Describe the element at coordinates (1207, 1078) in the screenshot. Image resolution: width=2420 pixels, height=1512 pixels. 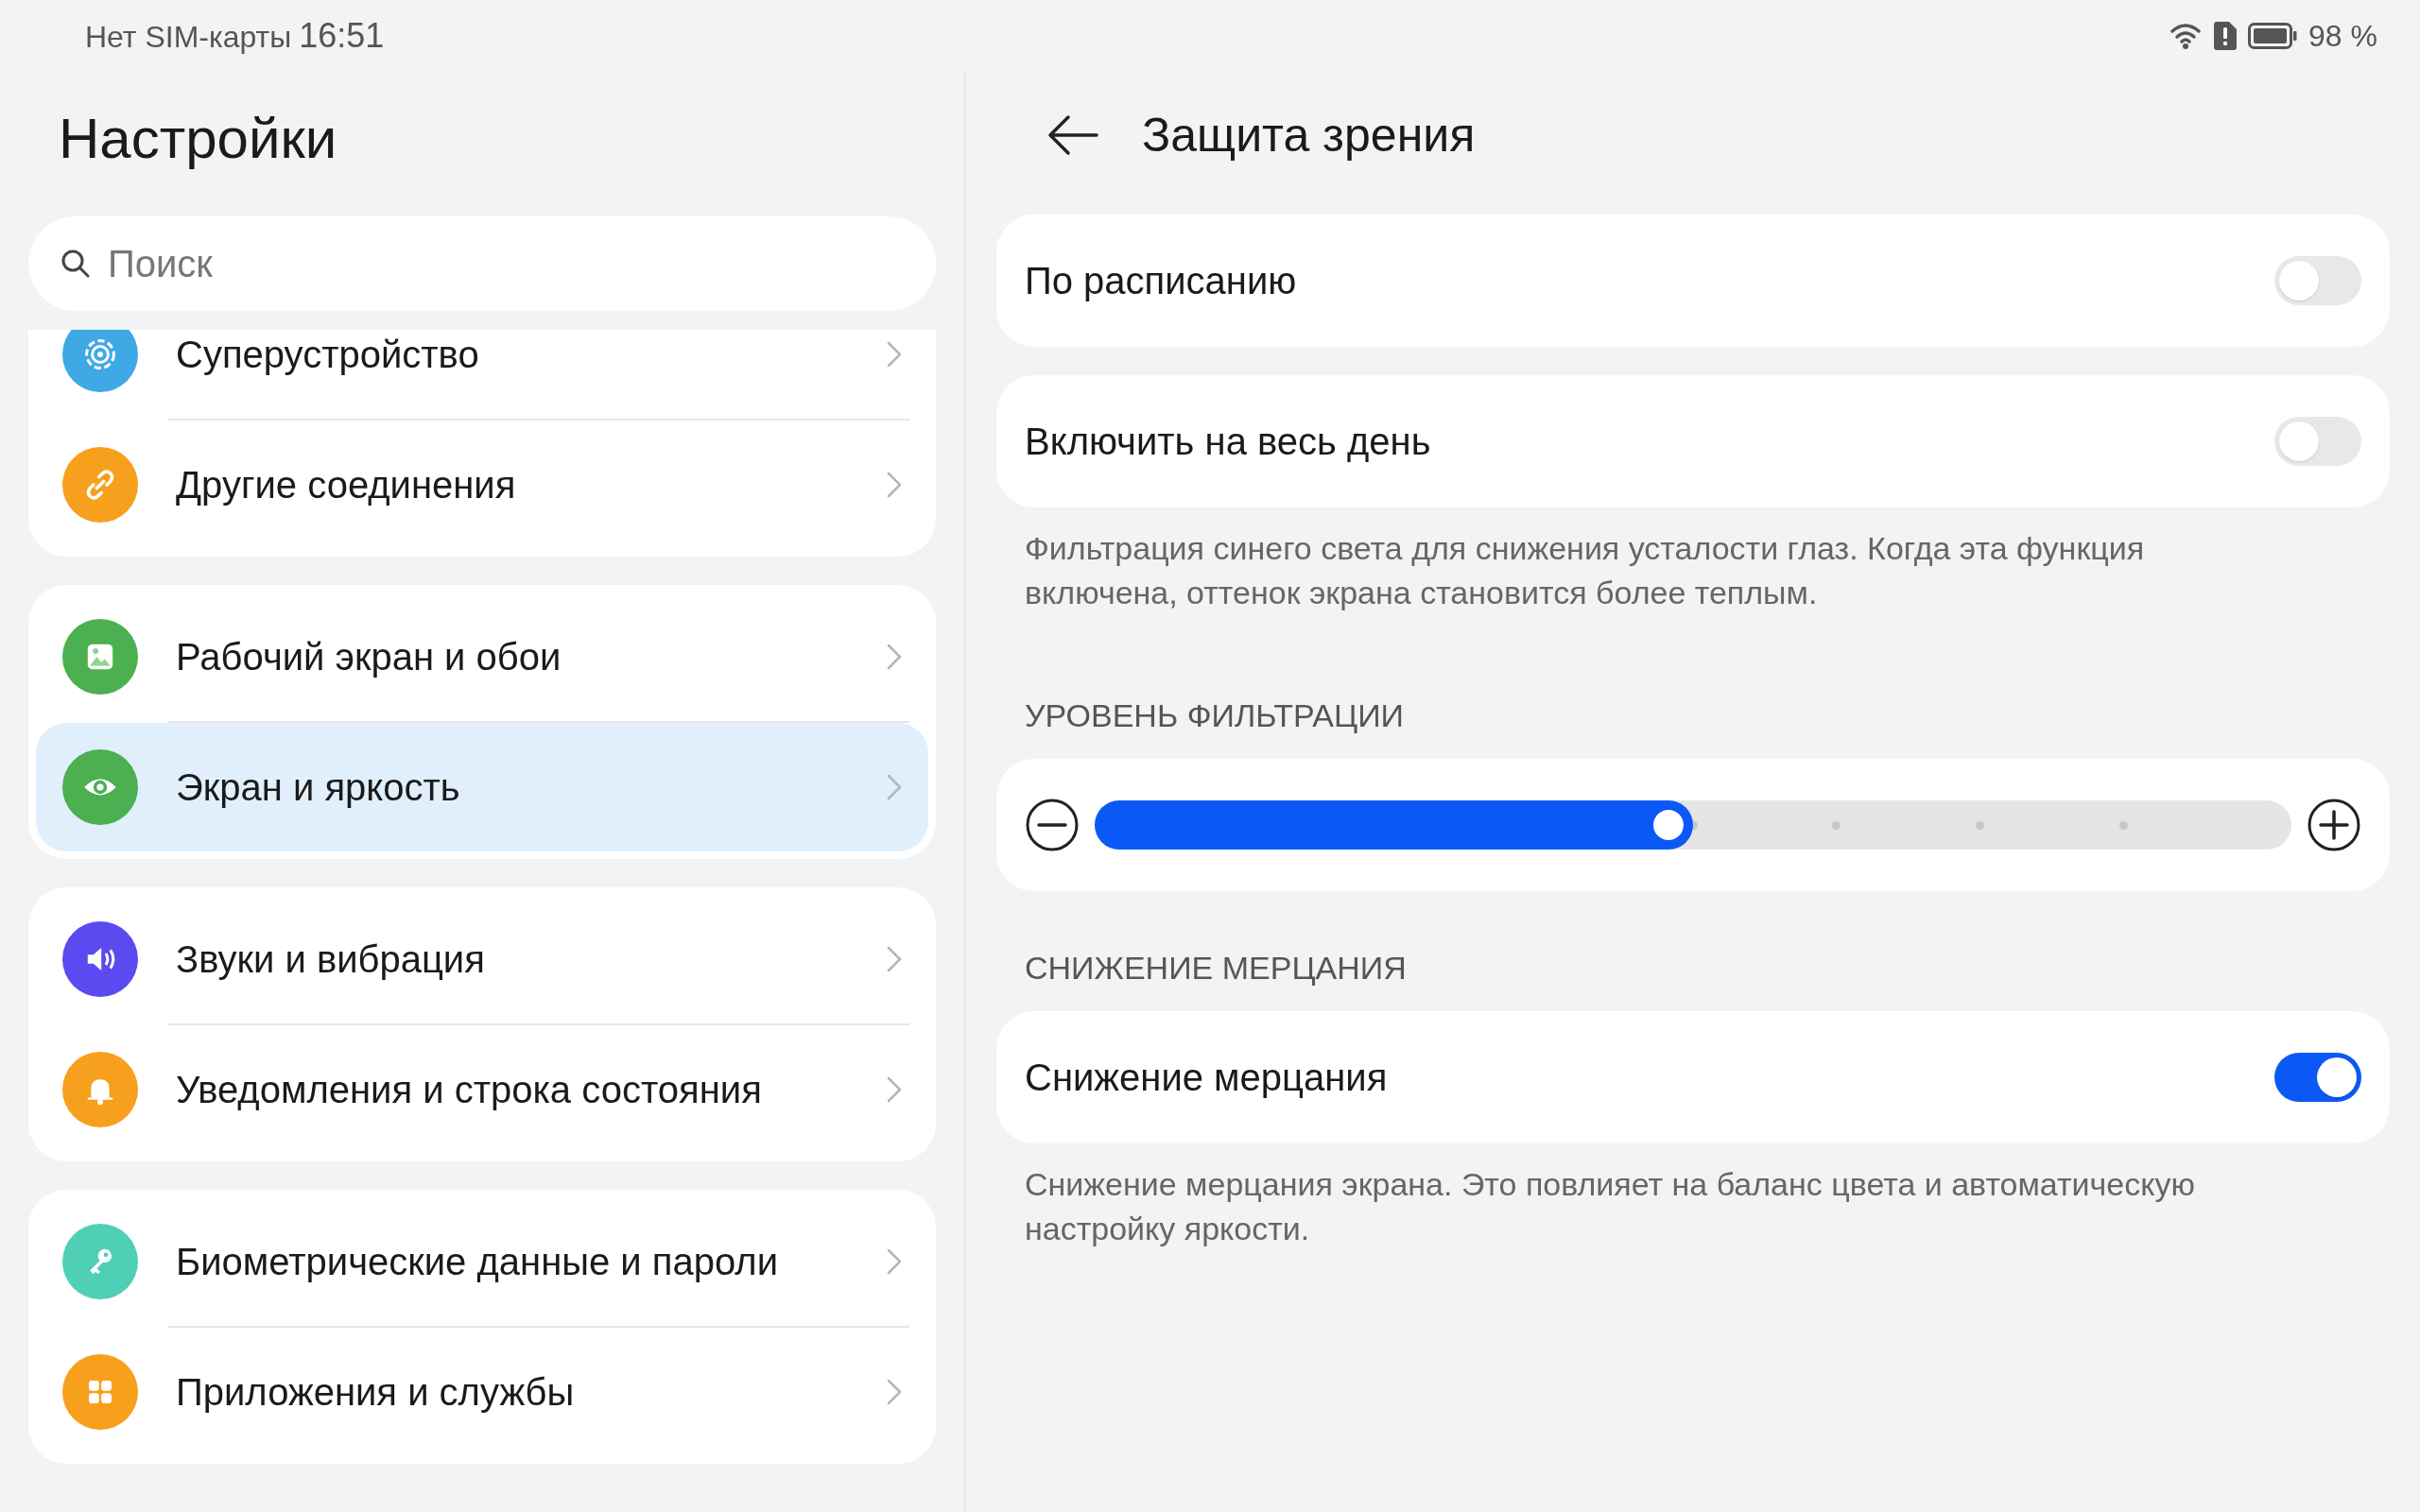
I see `setting-label: Снижение мерцания` at that location.